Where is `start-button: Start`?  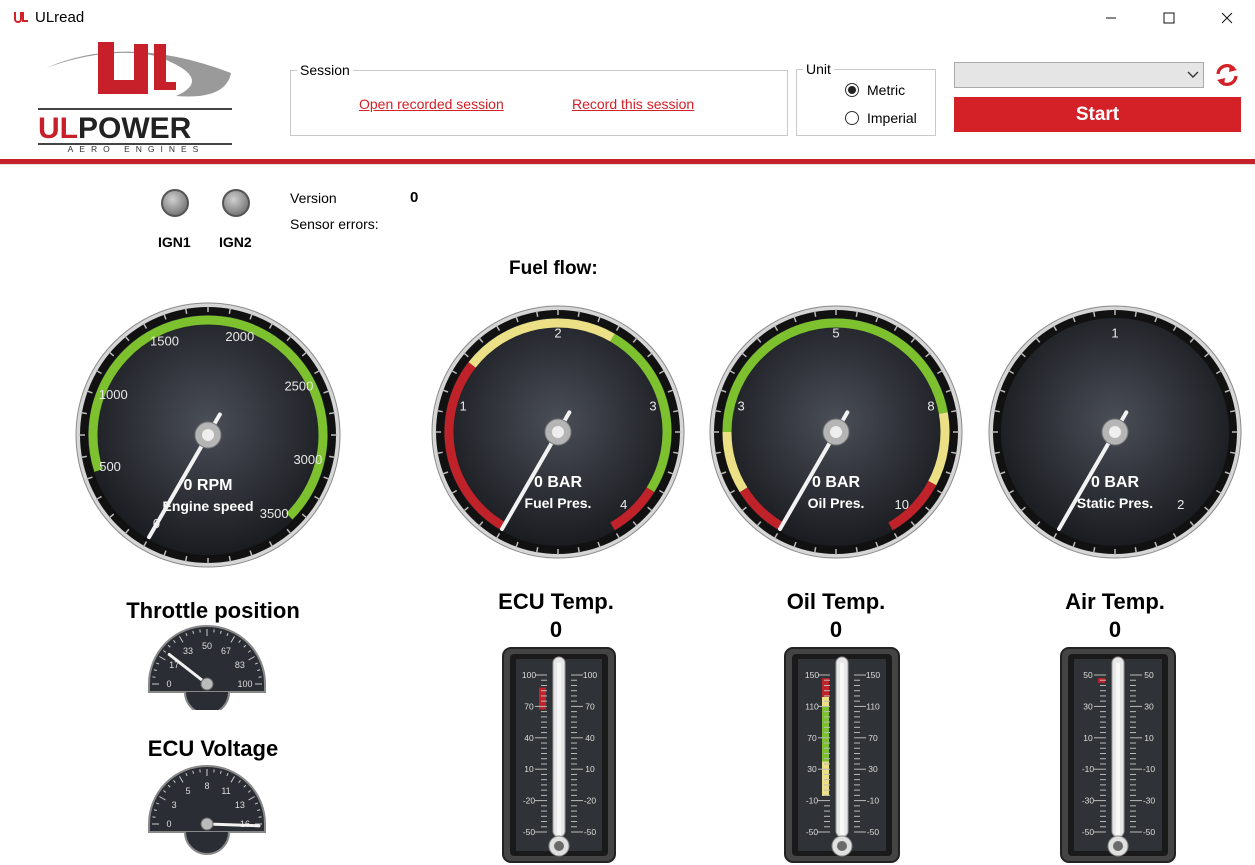
start-button: Start is located at coordinates (1097, 114).